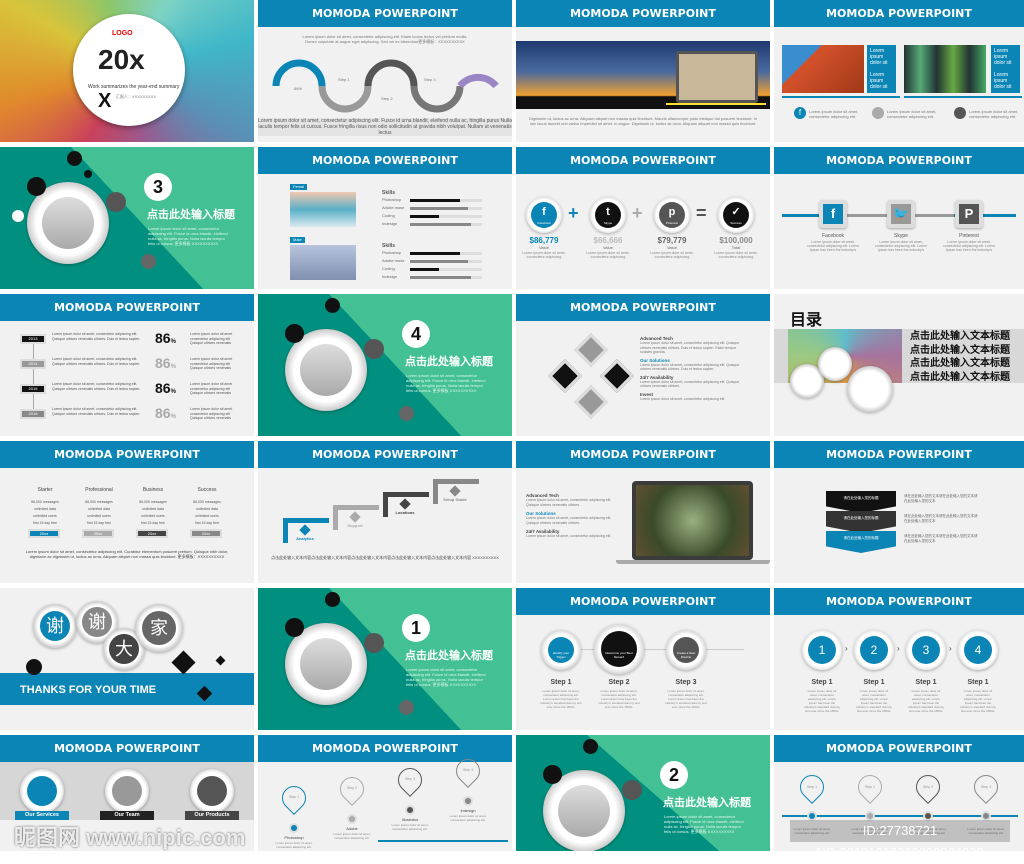 This screenshot has height=864, width=1024. Describe the element at coordinates (99, 490) in the screenshot. I see `plan-name: Professional` at that location.